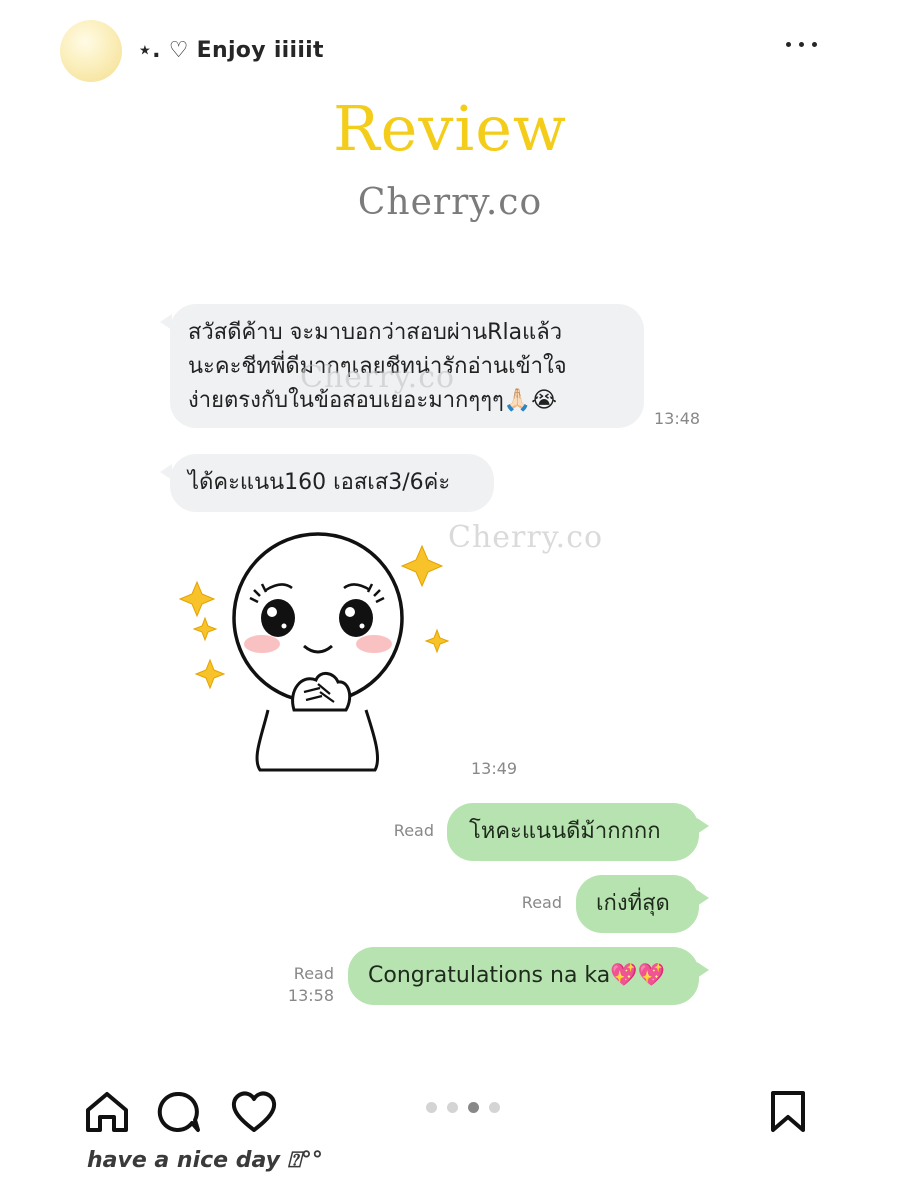 The width and height of the screenshot is (900, 1200). Describe the element at coordinates (523, 976) in the screenshot. I see `outgoing-message: Congratulations na ka💖💖` at that location.